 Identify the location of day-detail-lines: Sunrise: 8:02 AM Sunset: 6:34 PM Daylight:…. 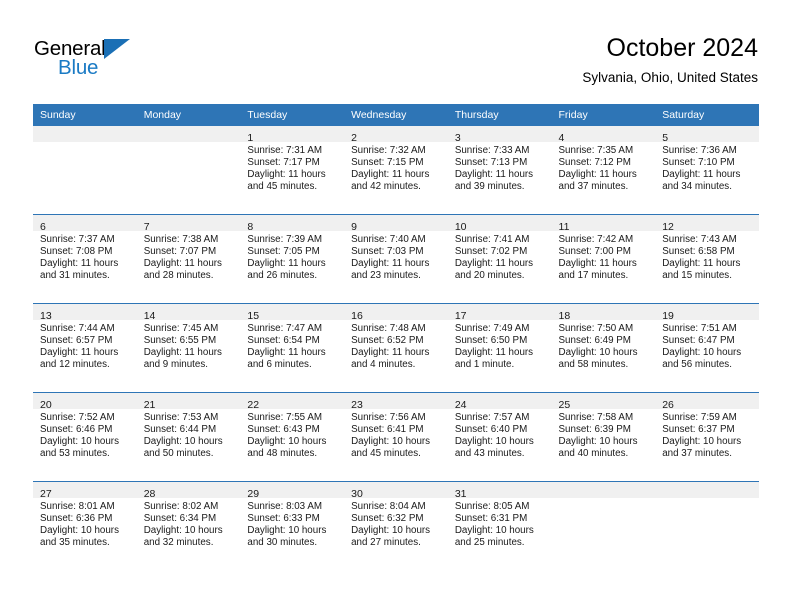
(189, 523).